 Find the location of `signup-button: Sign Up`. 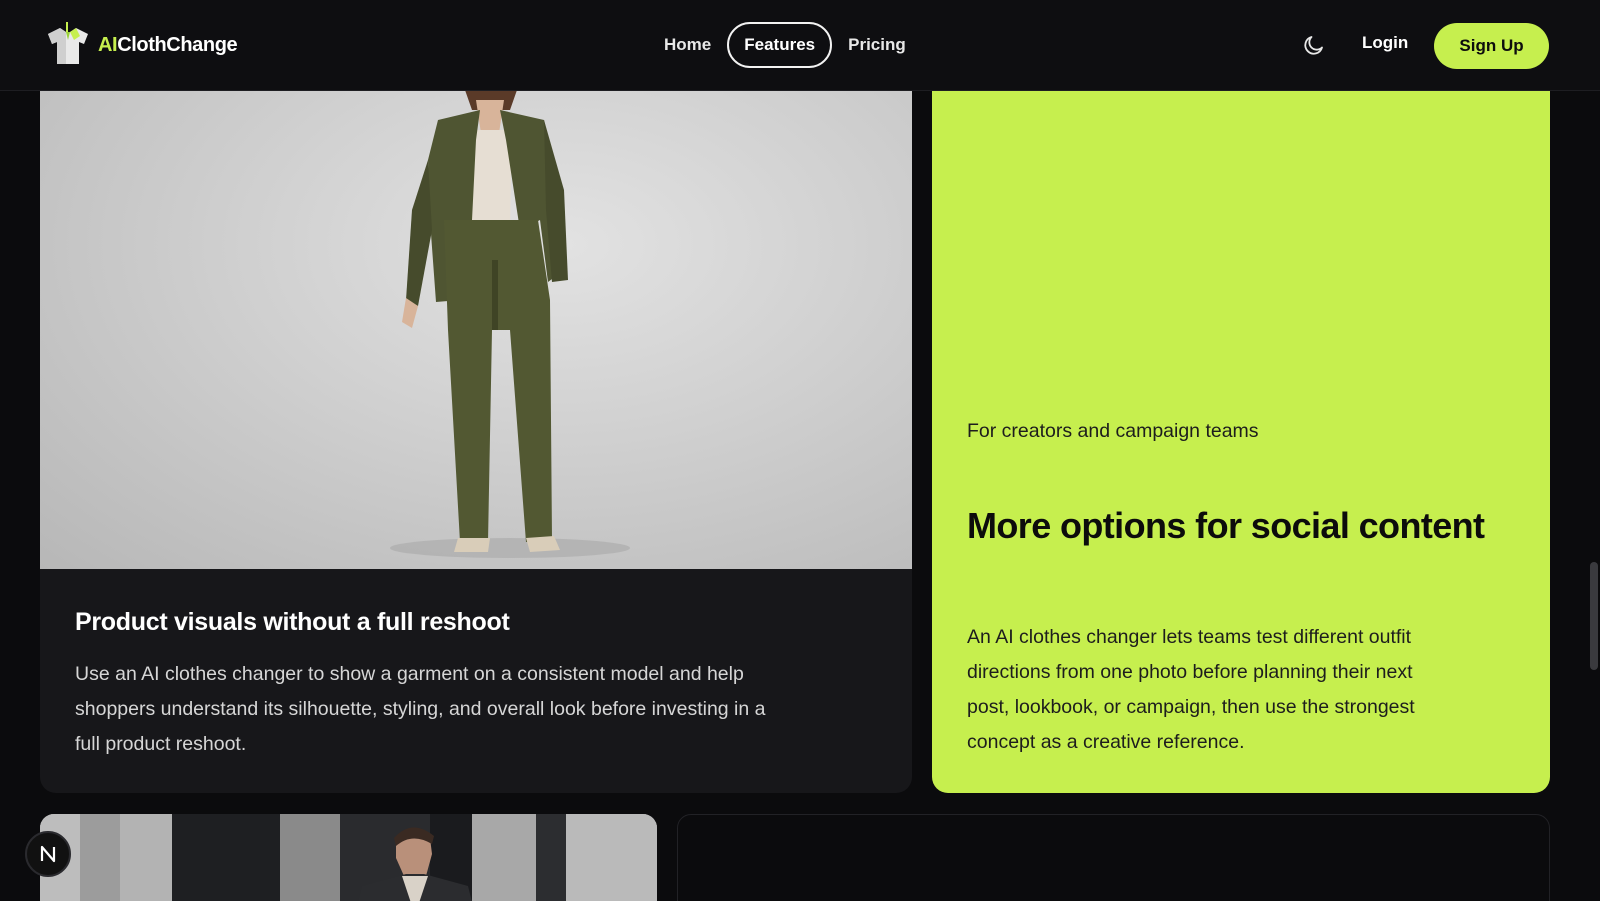

signup-button: Sign Up is located at coordinates (1491, 46).